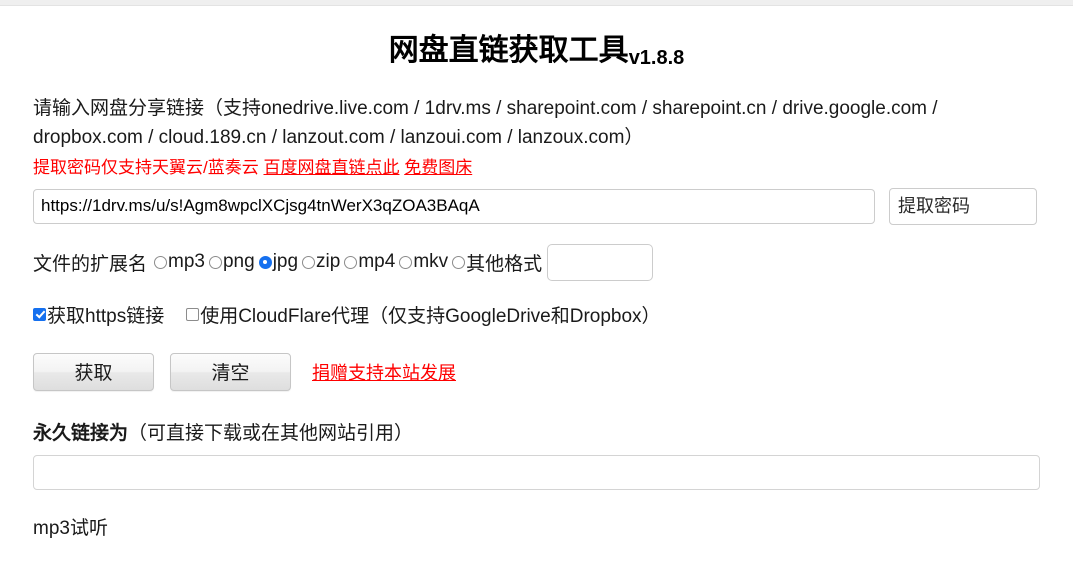  Describe the element at coordinates (536, 371) in the screenshot. I see `action-buttons-row: 获取 清空 捐赠支持本站发展` at that location.